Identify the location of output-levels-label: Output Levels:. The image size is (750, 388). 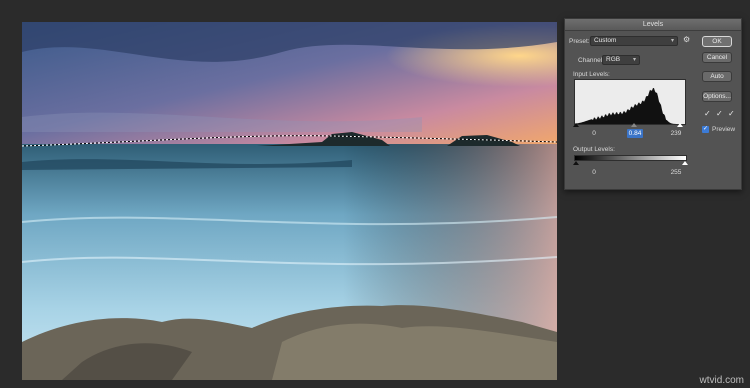
(594, 149).